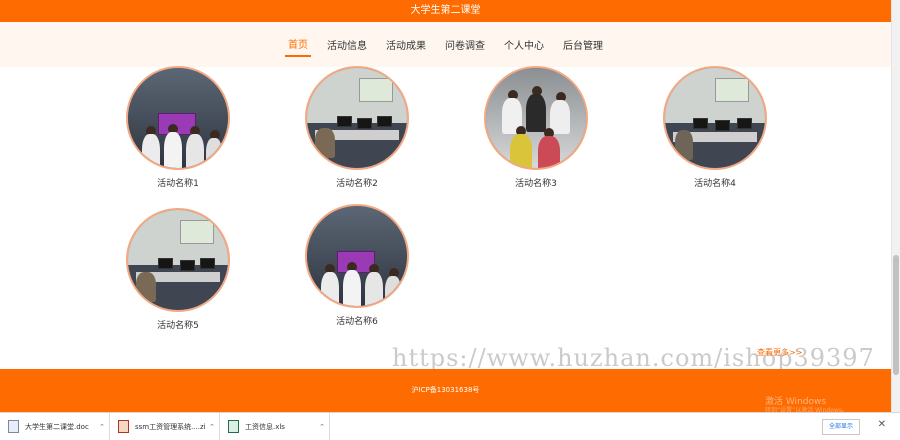 Image resolution: width=900 pixels, height=440 pixels. I want to click on activity-card-1: 活动名称1, so click(178, 127).